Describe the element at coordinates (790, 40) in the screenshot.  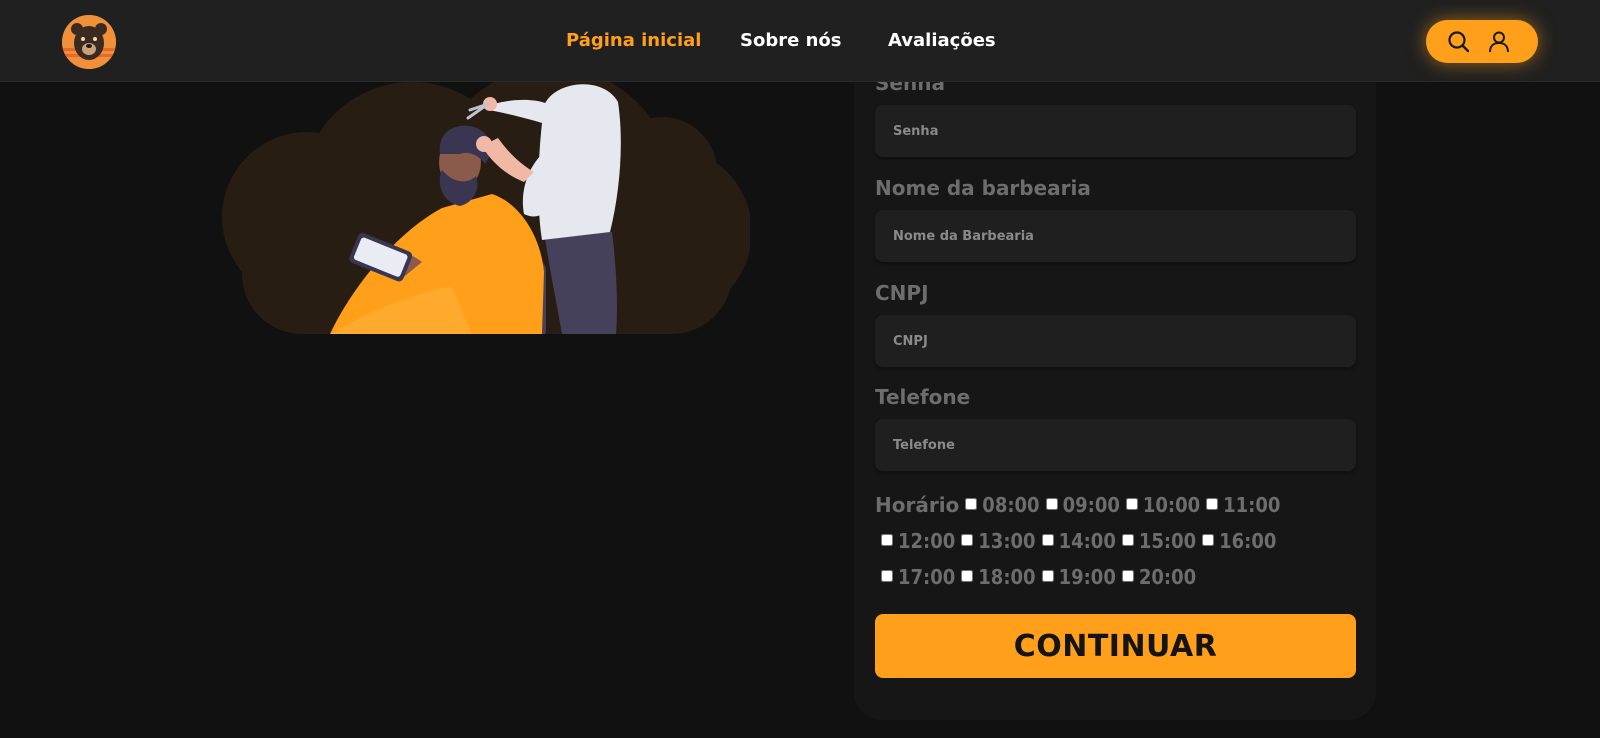
I see `nav-link-about: Sobre nós` at that location.